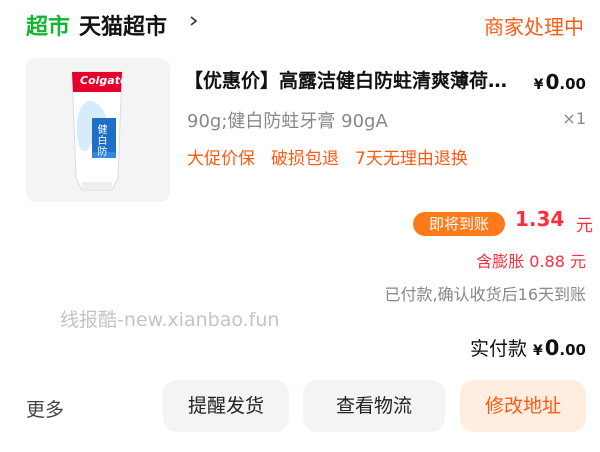  Describe the element at coordinates (552, 82) in the screenshot. I see `price-integer: 0` at that location.